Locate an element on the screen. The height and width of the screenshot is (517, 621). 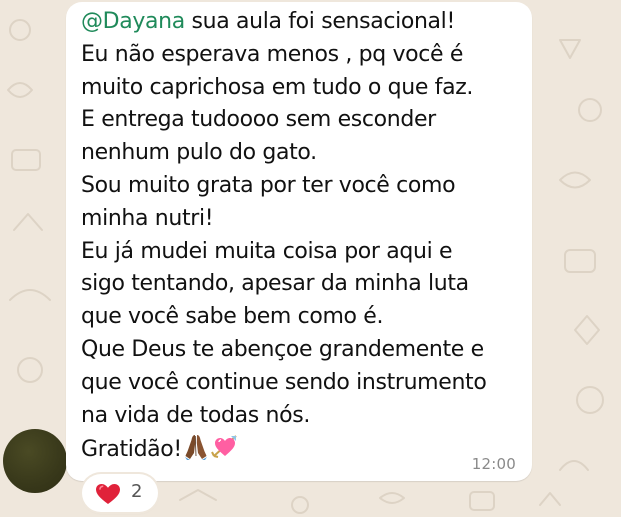
message-line: nenhum pulo do gato. is located at coordinates (199, 153).